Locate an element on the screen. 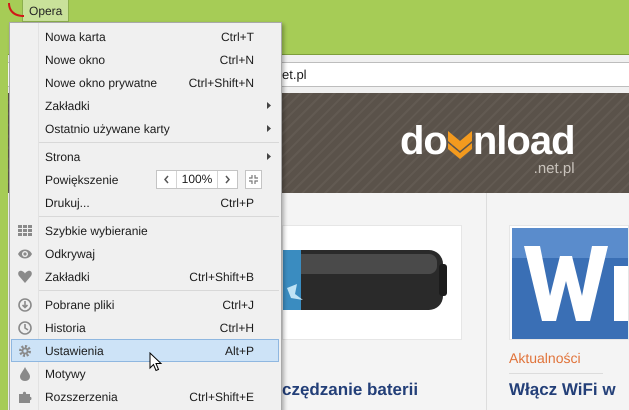 The image size is (629, 410). fullscreen-icon is located at coordinates (253, 179).